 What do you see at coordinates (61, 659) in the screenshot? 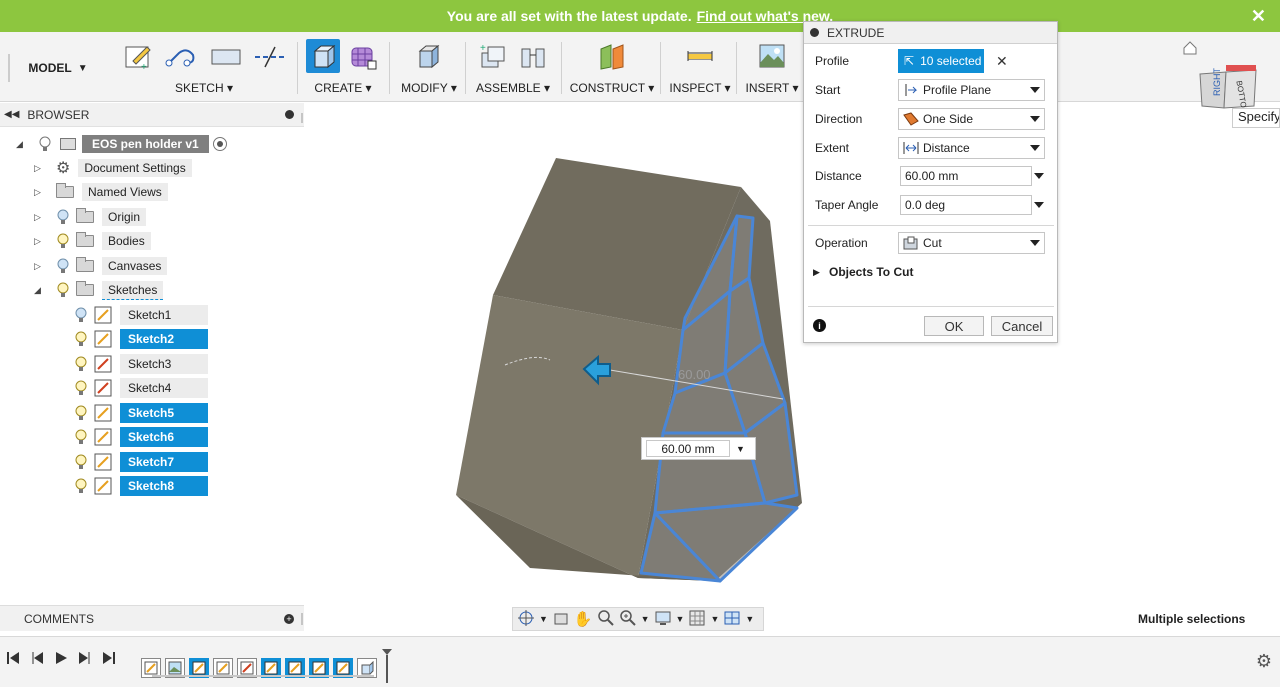
I see `play-icon` at bounding box center [61, 659].